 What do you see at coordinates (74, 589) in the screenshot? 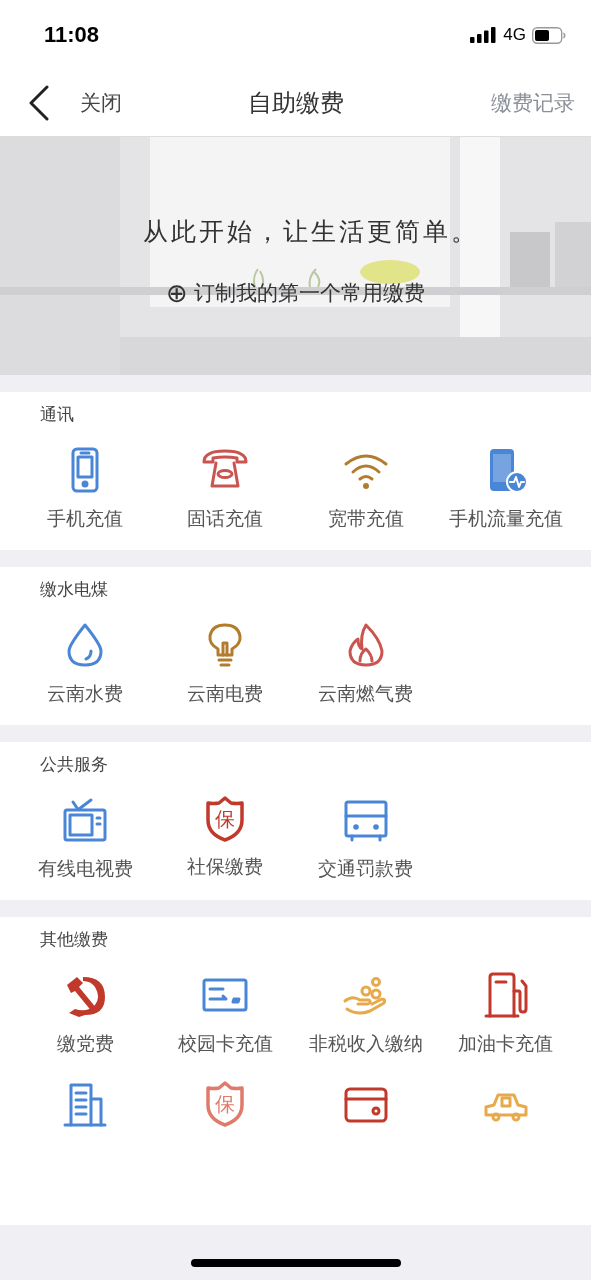
I see `section-title: 缴水电煤` at bounding box center [74, 589].